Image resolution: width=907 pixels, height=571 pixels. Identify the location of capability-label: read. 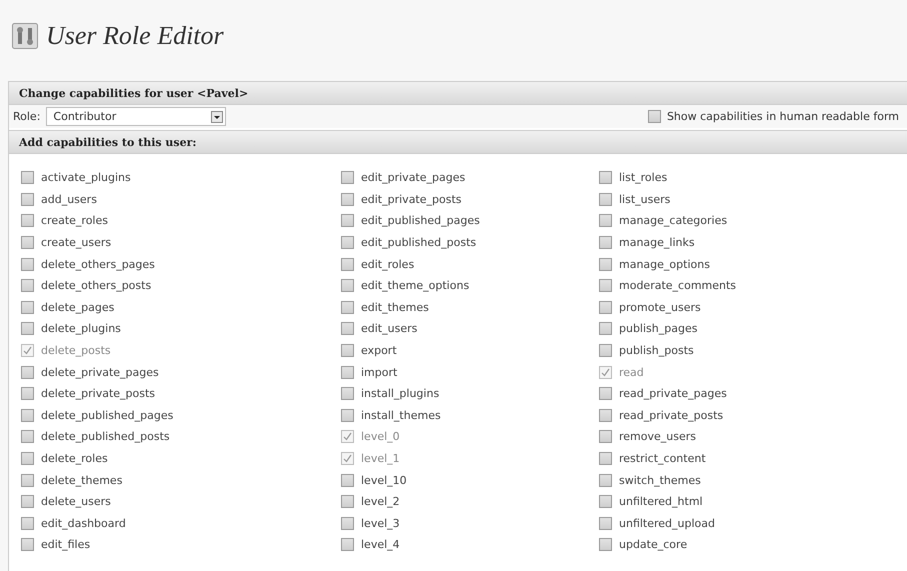
(631, 372).